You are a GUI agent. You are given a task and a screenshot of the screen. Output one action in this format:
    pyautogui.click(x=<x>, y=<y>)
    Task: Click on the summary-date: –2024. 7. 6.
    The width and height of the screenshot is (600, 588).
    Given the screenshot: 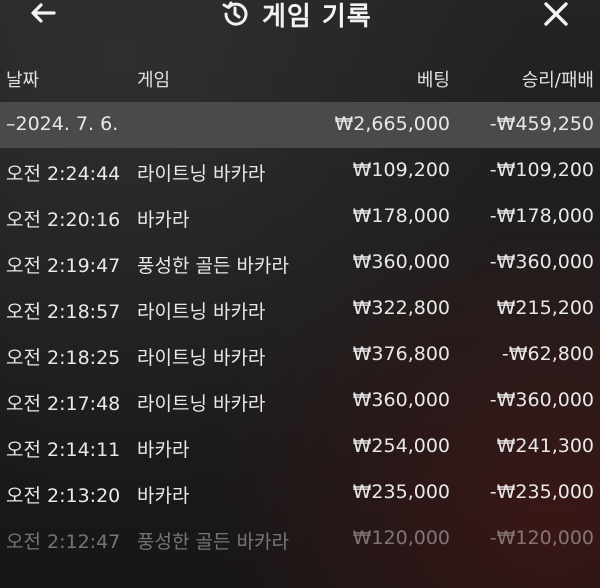 What is the action you would take?
    pyautogui.click(x=62, y=124)
    